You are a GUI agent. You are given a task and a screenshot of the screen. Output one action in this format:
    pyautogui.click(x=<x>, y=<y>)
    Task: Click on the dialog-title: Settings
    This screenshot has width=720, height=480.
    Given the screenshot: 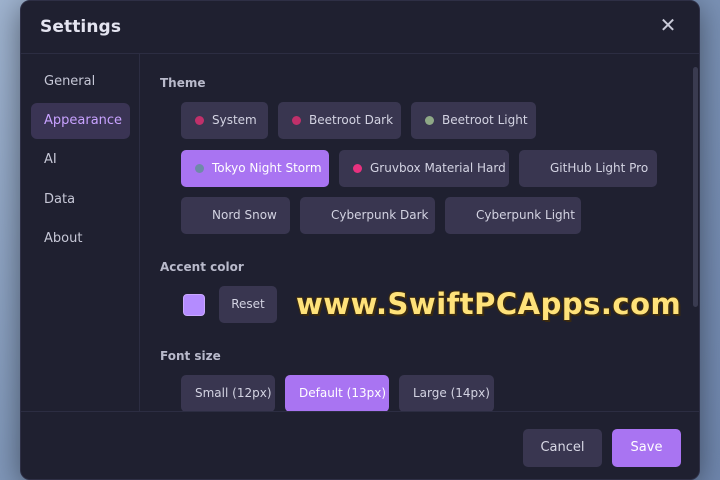 What is the action you would take?
    pyautogui.click(x=81, y=27)
    